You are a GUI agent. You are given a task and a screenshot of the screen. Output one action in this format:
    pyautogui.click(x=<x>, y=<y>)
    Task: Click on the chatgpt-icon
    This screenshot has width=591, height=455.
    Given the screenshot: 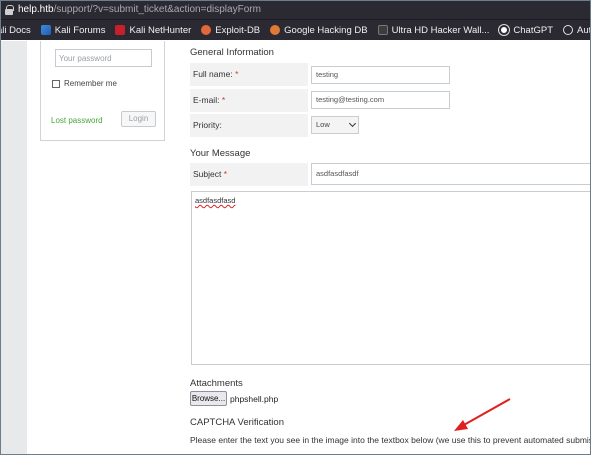 What is the action you would take?
    pyautogui.click(x=504, y=30)
    